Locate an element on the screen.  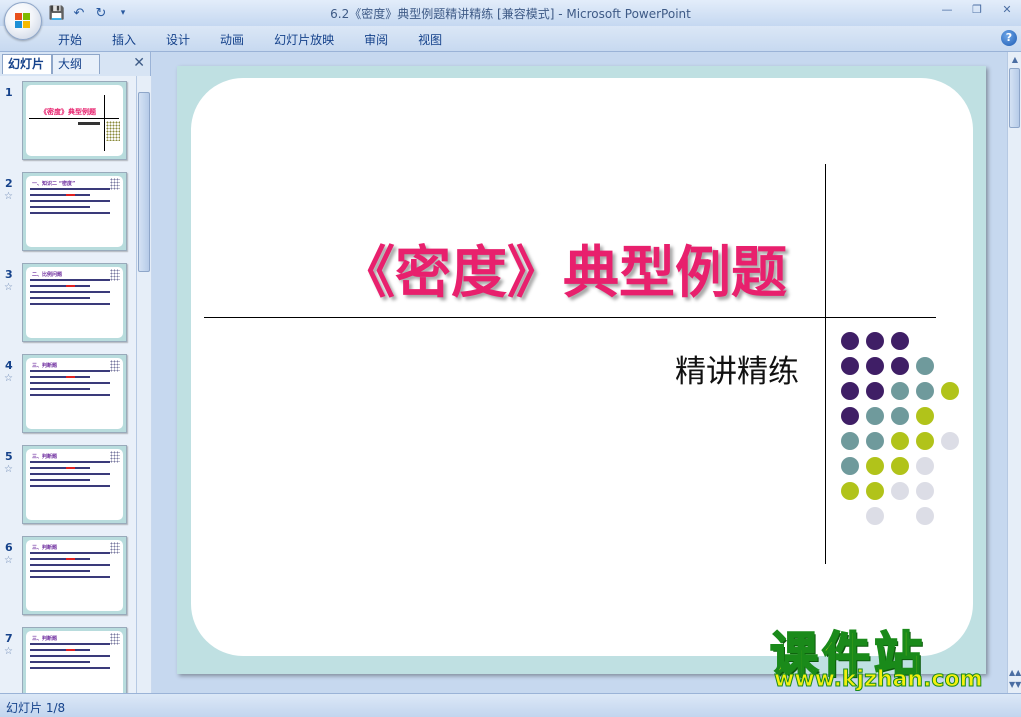
thumbnail-content: 一、知识二 “密度” is located at coordinates (74, 211).